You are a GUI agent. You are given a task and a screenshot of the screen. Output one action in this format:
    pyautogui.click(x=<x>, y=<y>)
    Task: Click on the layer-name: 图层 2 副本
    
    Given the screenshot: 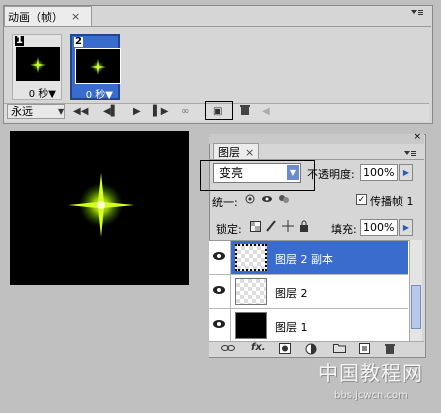 What is the action you would take?
    pyautogui.click(x=304, y=259)
    